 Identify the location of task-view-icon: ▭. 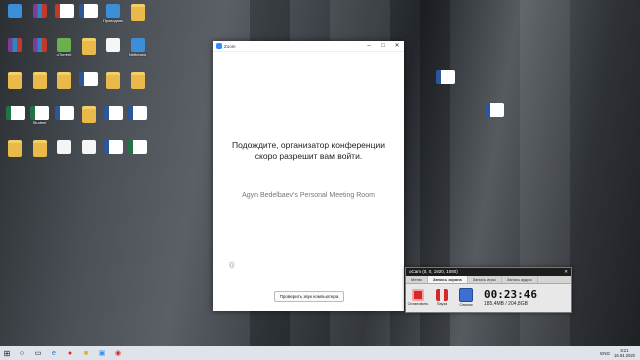
(38, 353).